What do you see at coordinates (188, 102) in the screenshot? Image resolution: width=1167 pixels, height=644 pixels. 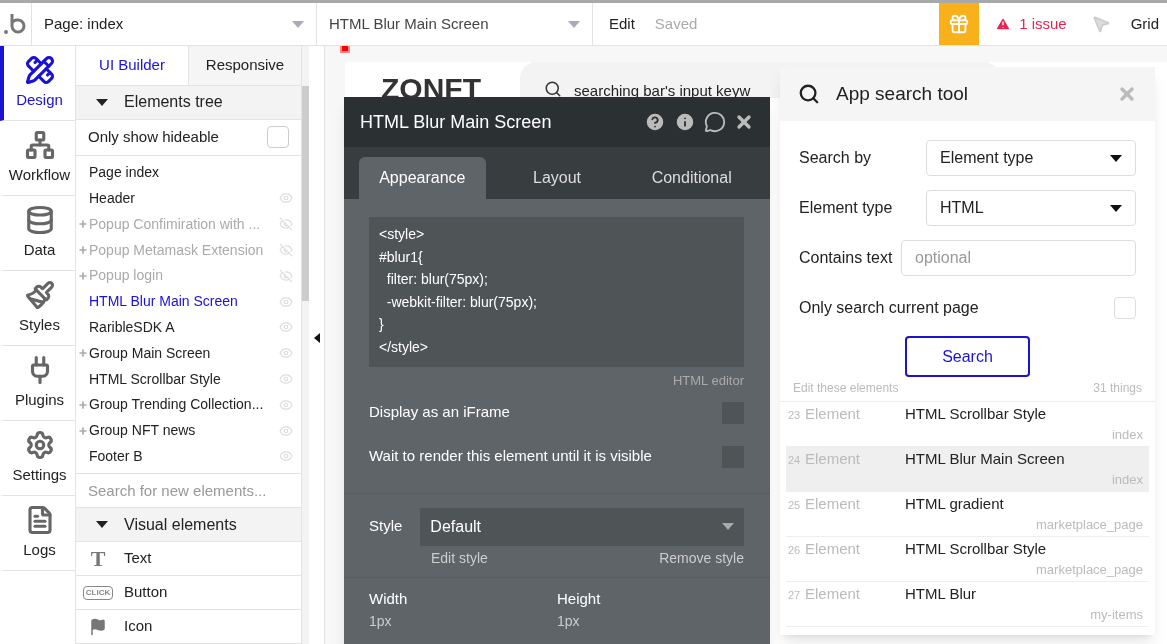 I see `section-header: Elements tree` at bounding box center [188, 102].